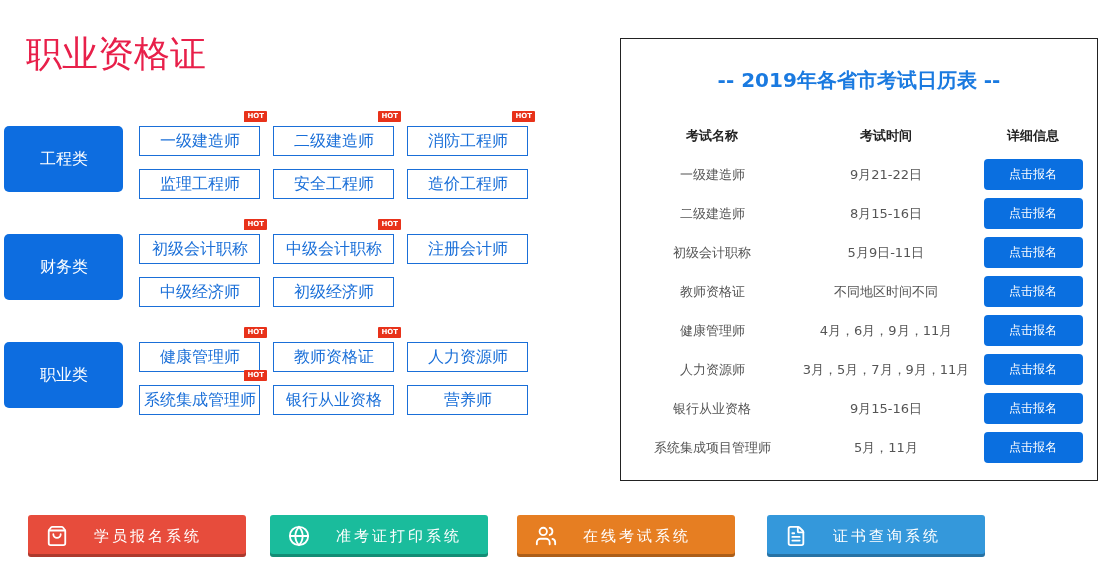 The image size is (1110, 574). I want to click on bag-icon, so click(57, 536).